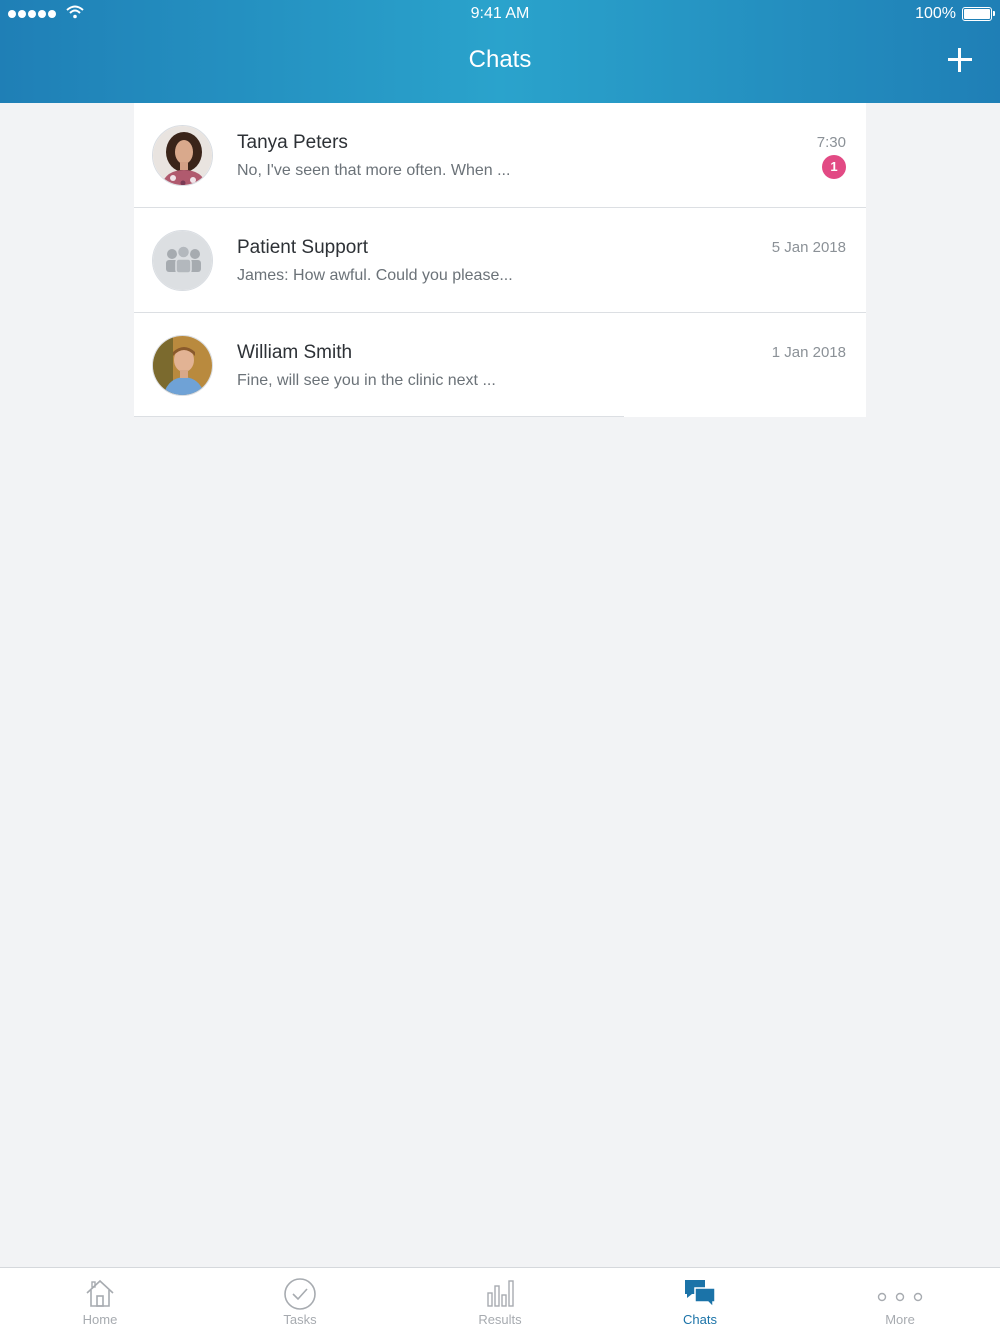  Describe the element at coordinates (808, 352) in the screenshot. I see `chat-date: 1 Jan 2018` at that location.